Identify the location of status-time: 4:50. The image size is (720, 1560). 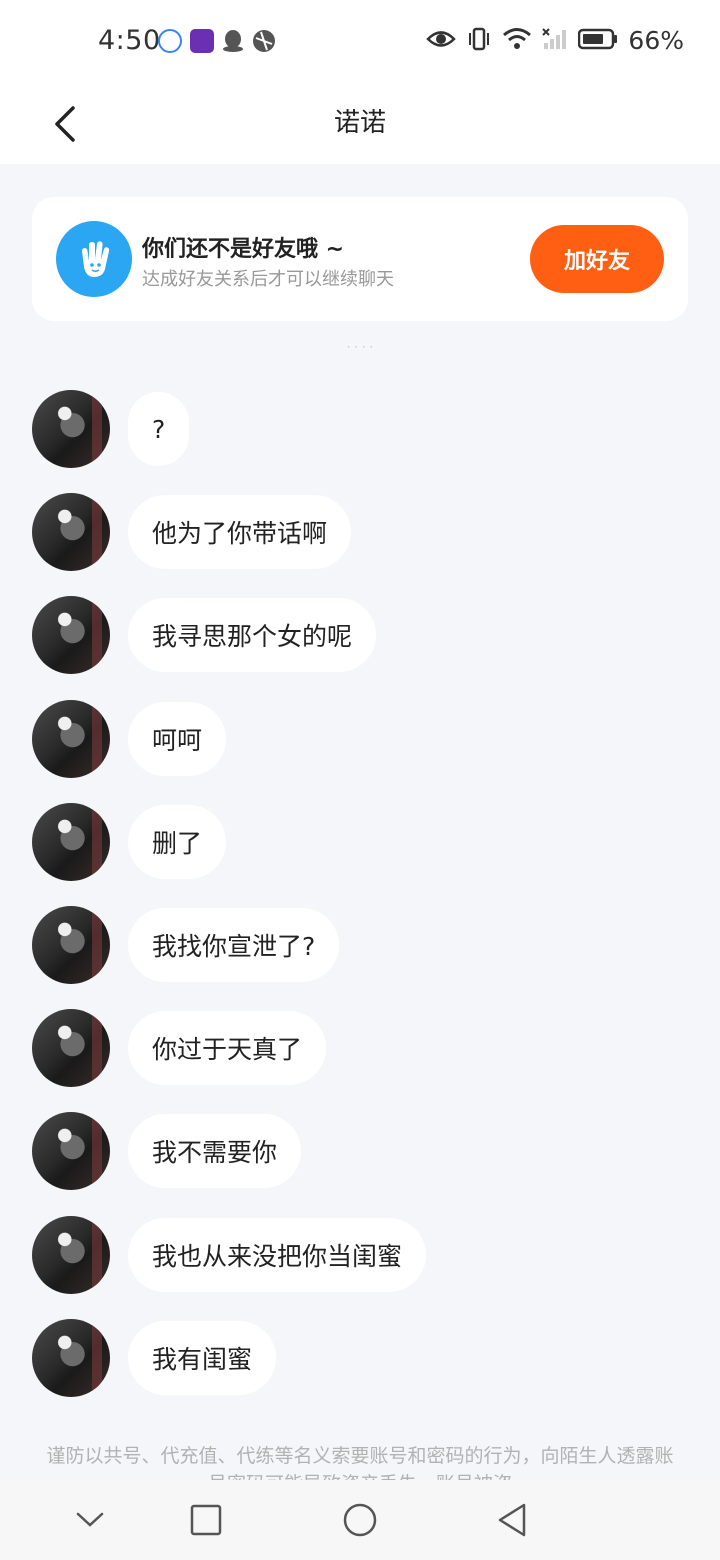
(129, 40).